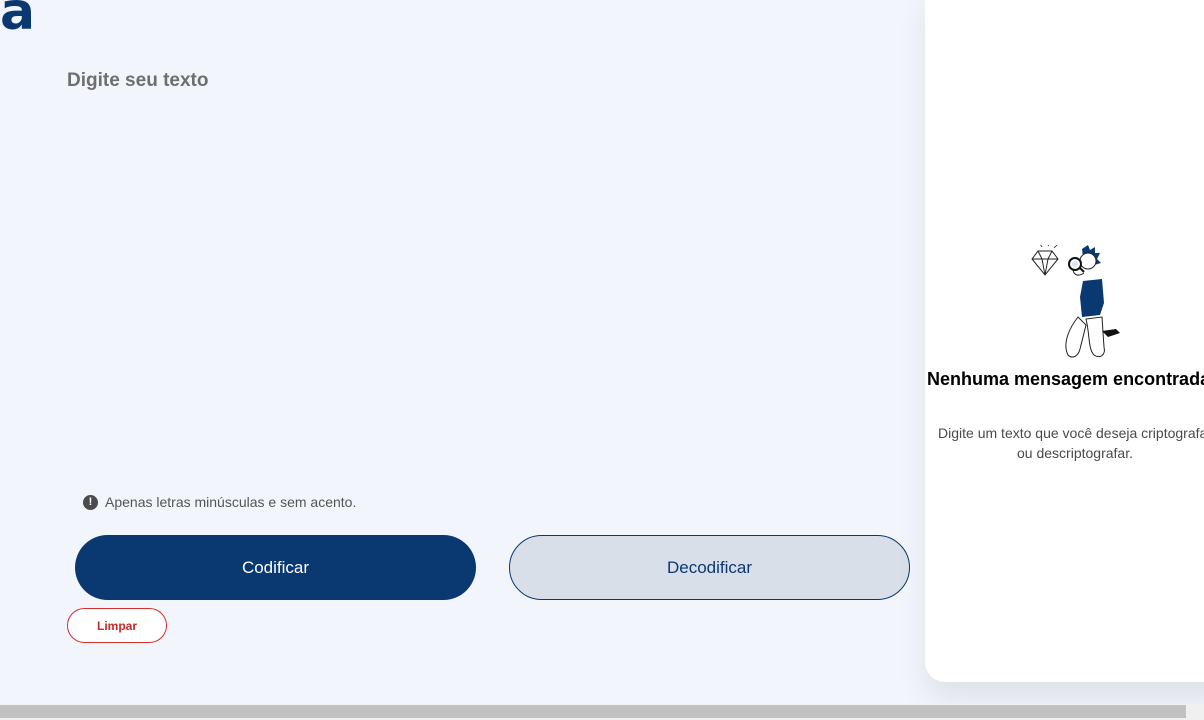 The image size is (1204, 720). What do you see at coordinates (1065, 379) in the screenshot?
I see `output-title: Nenhuma mensagem encontrada` at bounding box center [1065, 379].